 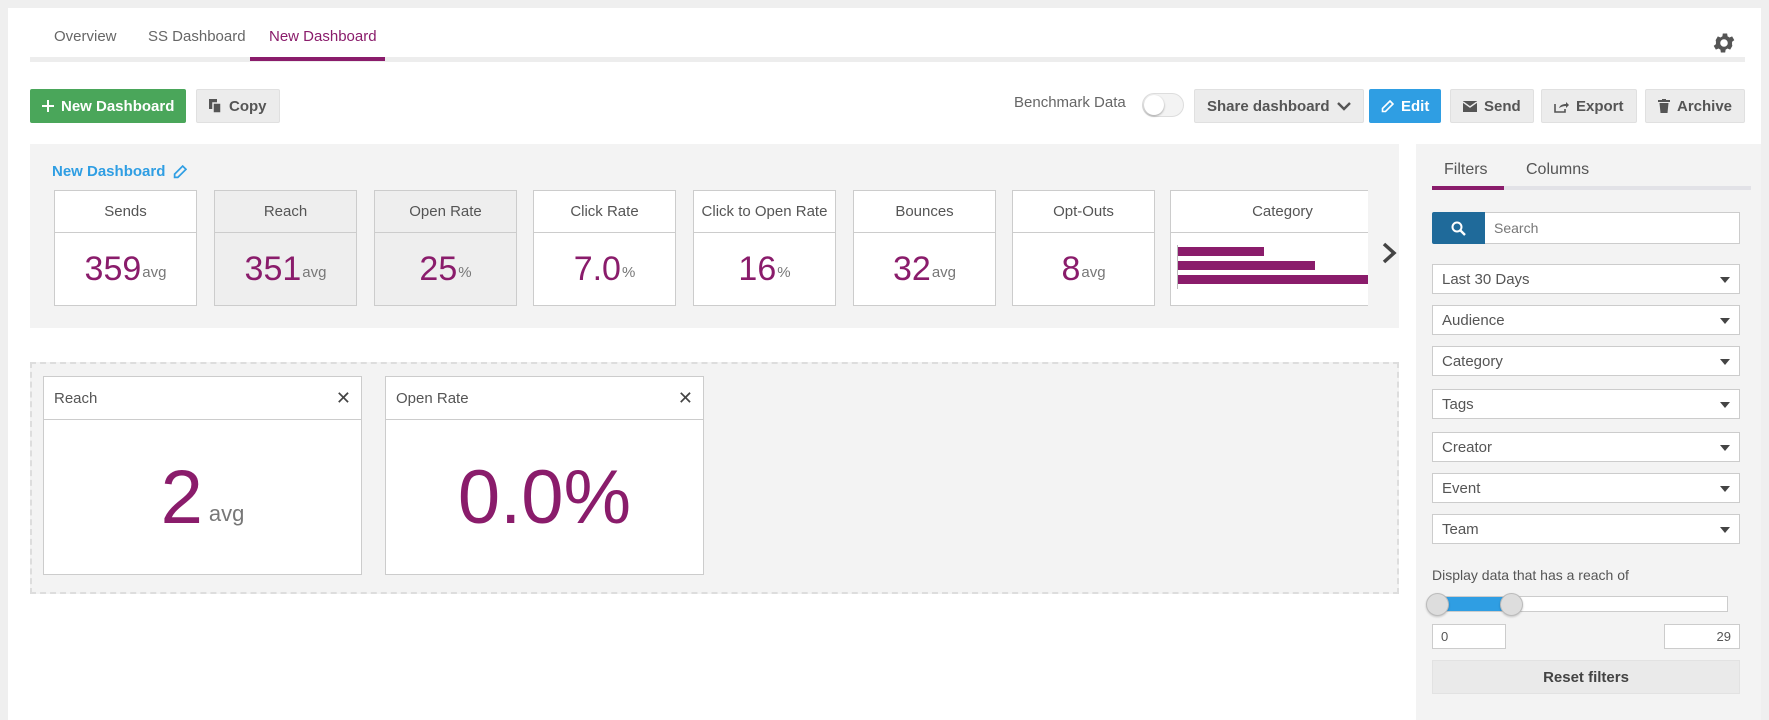 I want to click on archive-button: Archive, so click(x=1695, y=106).